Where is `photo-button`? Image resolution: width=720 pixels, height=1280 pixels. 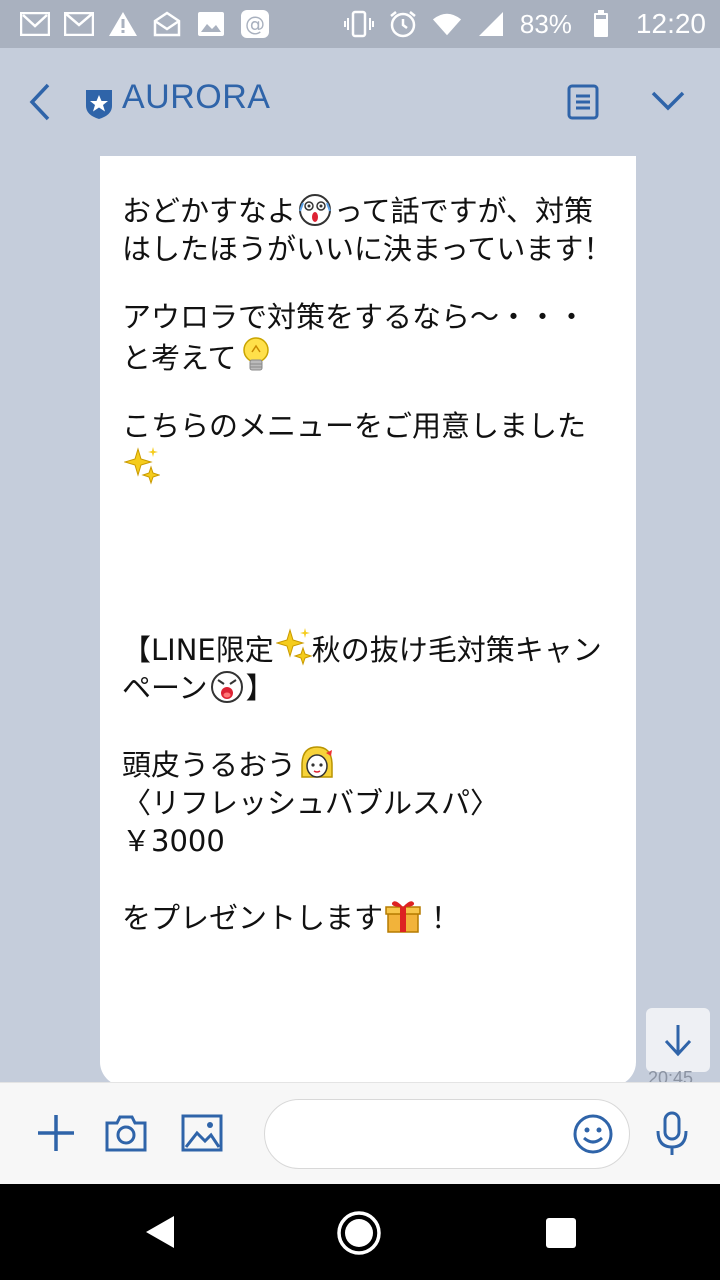
photo-button is located at coordinates (202, 1133).